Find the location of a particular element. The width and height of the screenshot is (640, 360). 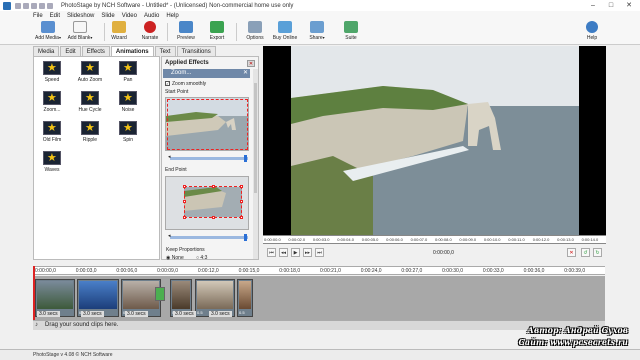

start-point-preview is located at coordinates (207, 124).